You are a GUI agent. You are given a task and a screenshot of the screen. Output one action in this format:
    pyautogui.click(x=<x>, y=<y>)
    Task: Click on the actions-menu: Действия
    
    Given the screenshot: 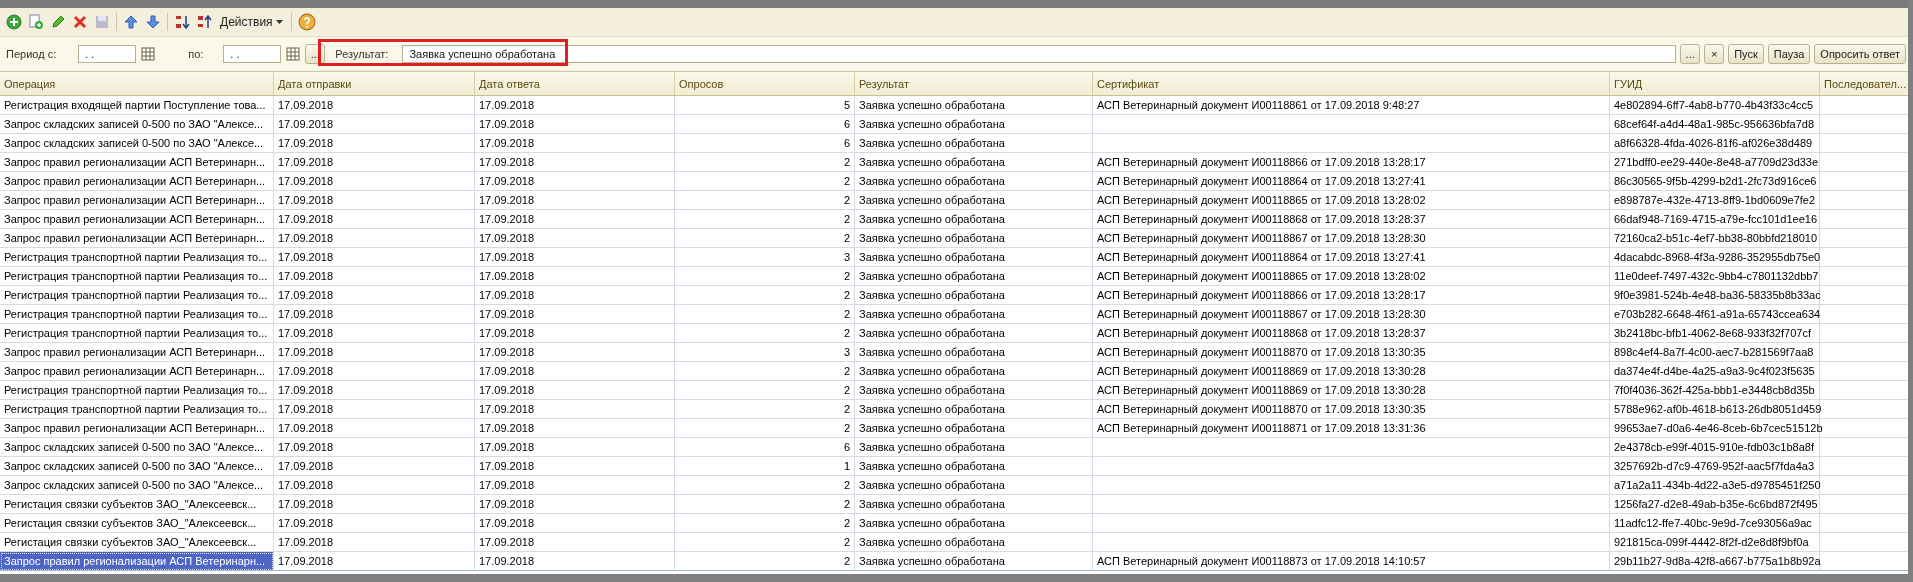 What is the action you would take?
    pyautogui.click(x=251, y=22)
    